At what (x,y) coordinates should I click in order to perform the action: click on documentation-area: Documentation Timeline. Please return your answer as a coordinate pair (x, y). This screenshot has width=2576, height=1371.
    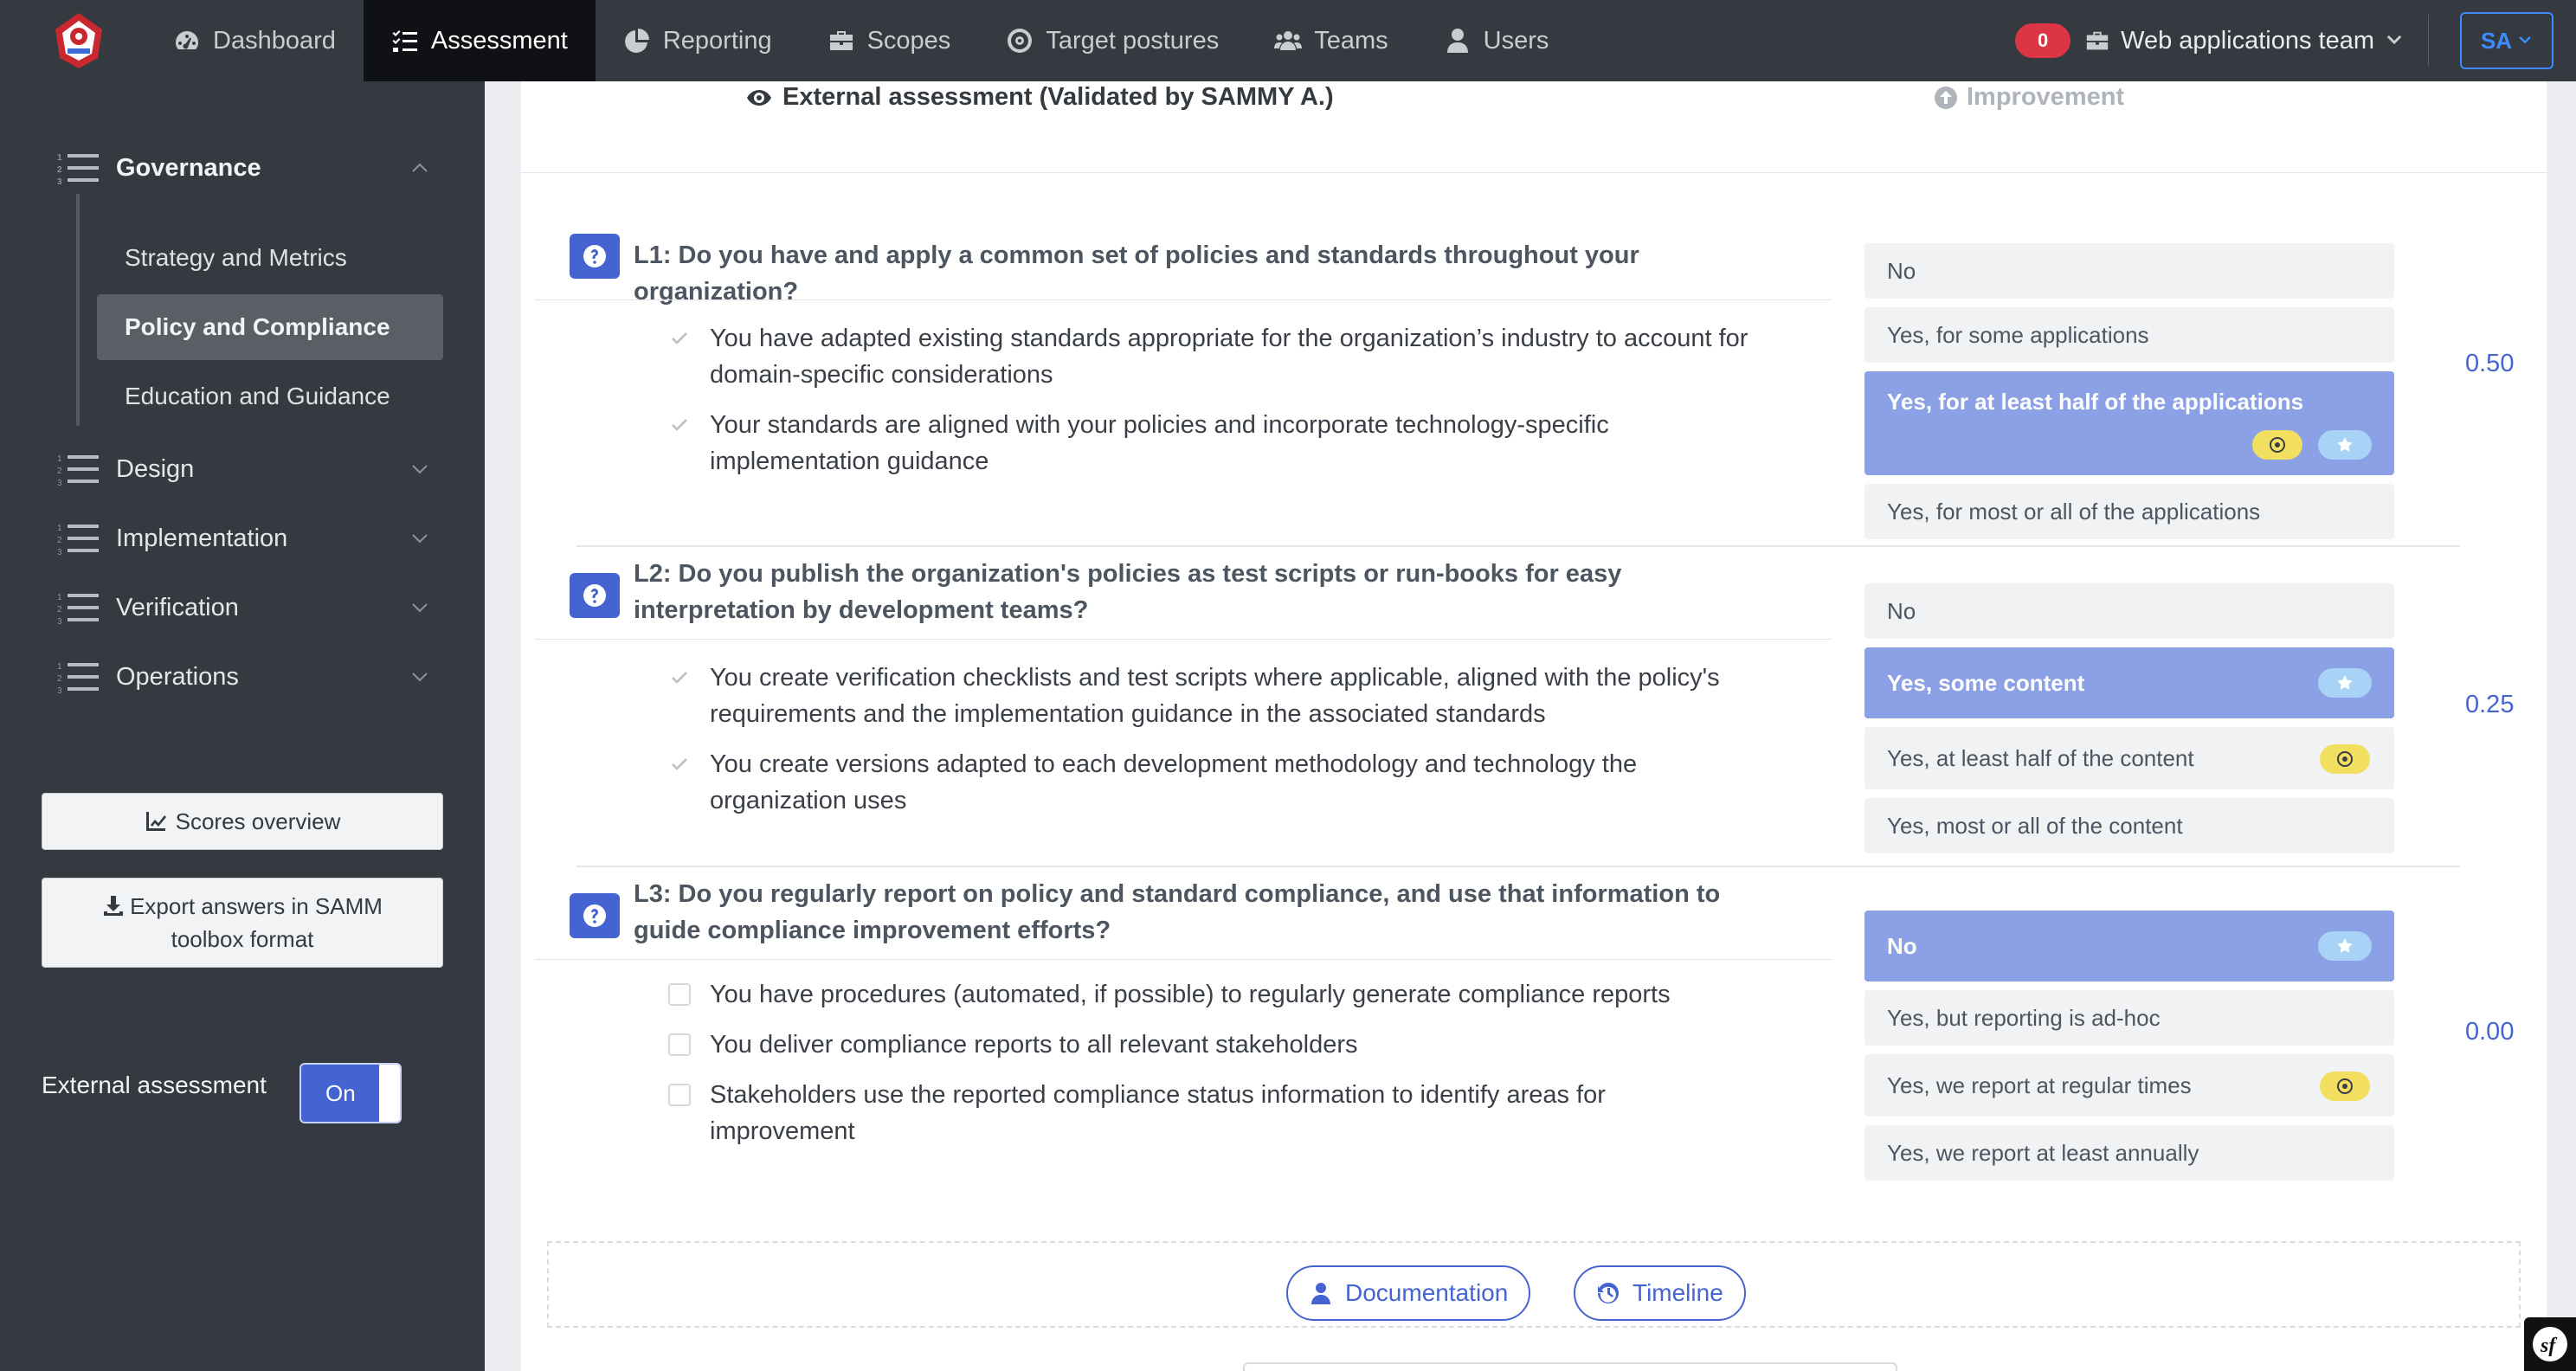
    Looking at the image, I should click on (1534, 1285).